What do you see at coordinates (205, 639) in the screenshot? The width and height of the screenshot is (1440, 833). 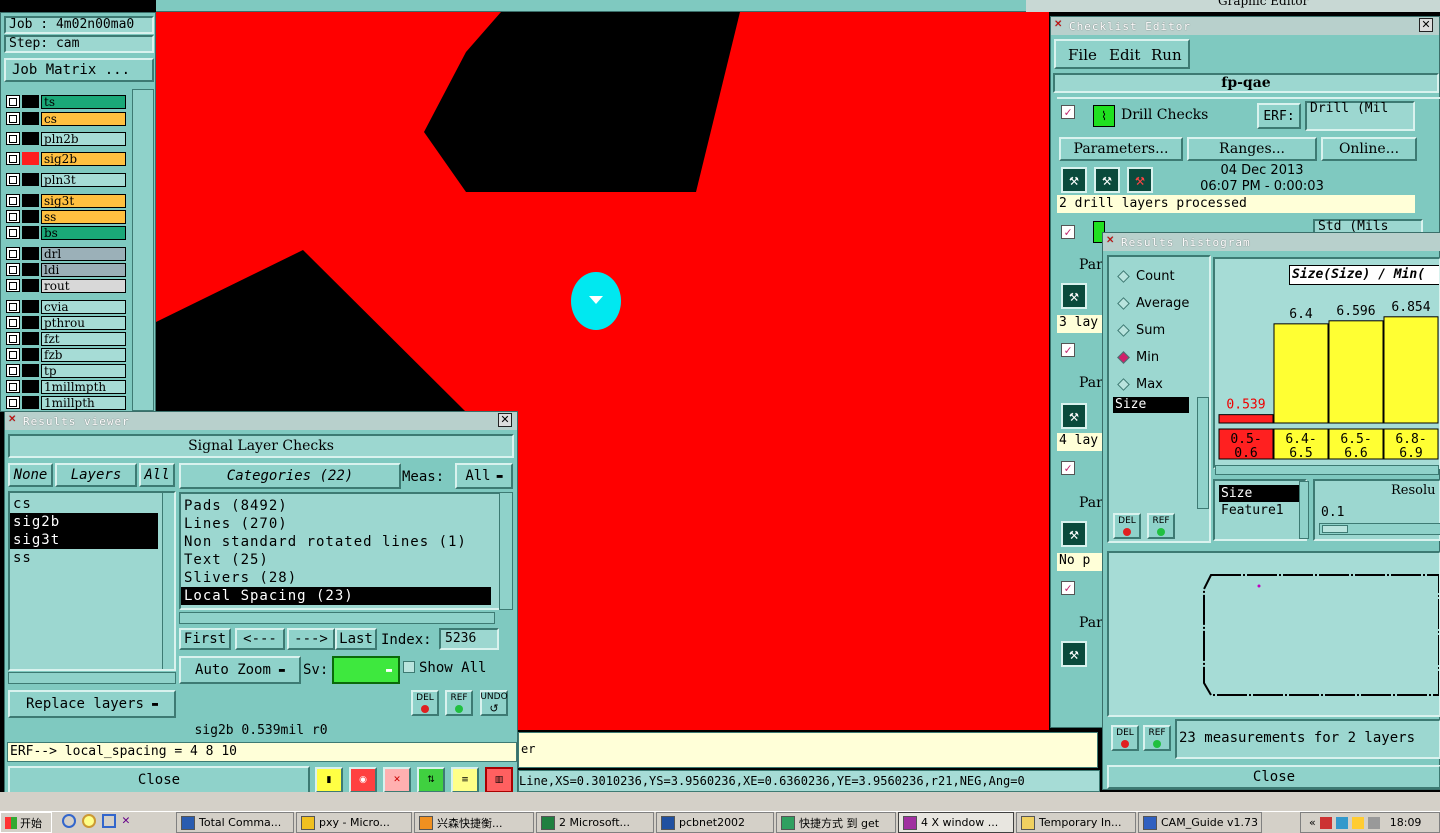 I see `first-button: First` at bounding box center [205, 639].